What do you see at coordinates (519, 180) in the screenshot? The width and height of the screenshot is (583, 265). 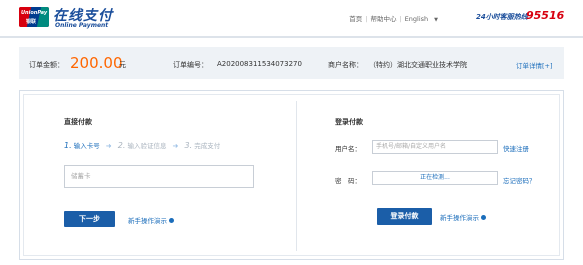 I see `forgot-password-link: 忘记密码？` at bounding box center [519, 180].